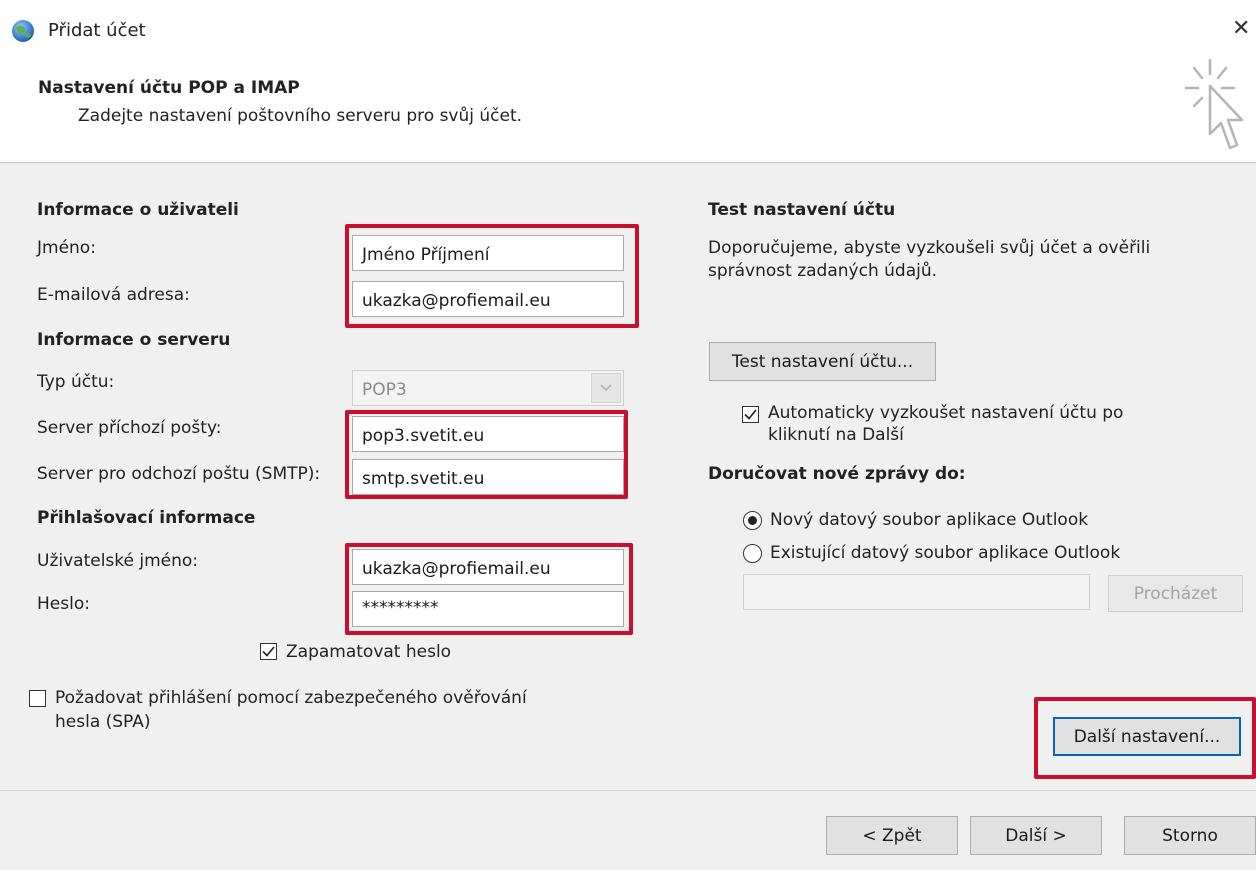 The height and width of the screenshot is (870, 1256). What do you see at coordinates (113, 295) in the screenshot?
I see `email-label: E-mailová adresa:` at bounding box center [113, 295].